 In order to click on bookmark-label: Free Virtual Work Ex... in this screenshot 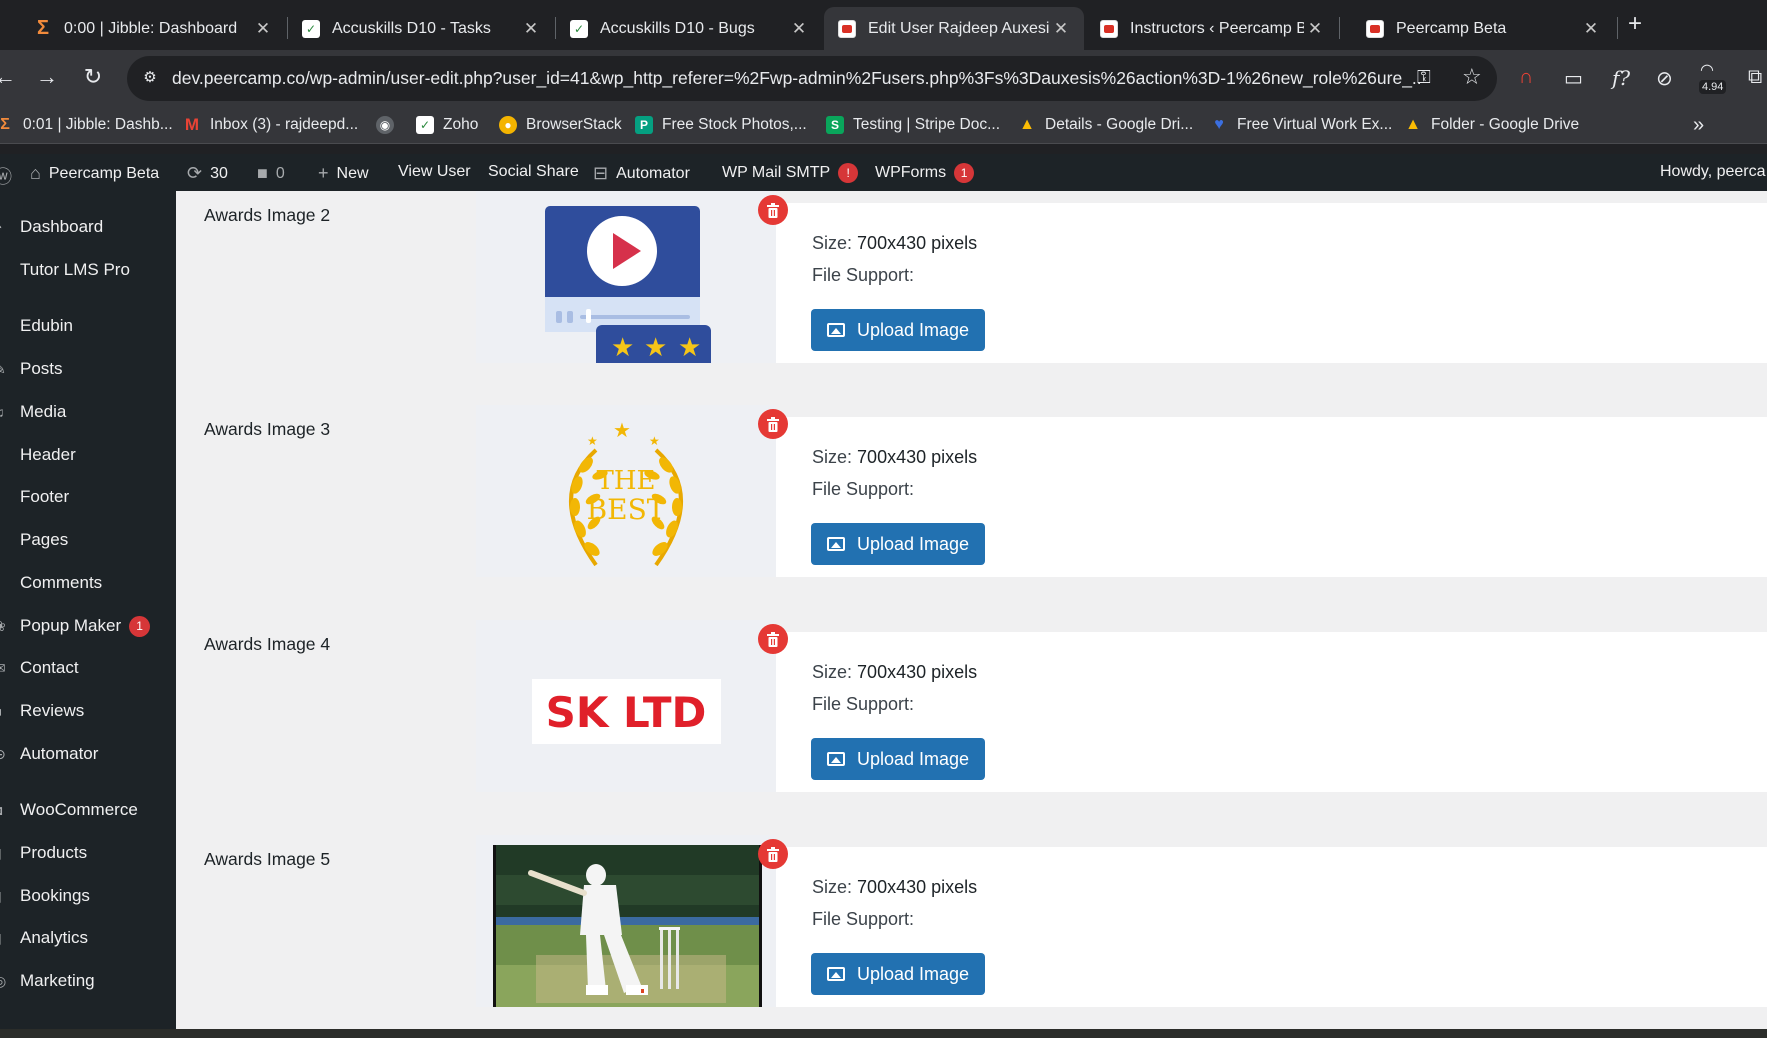, I will do `click(1315, 124)`.